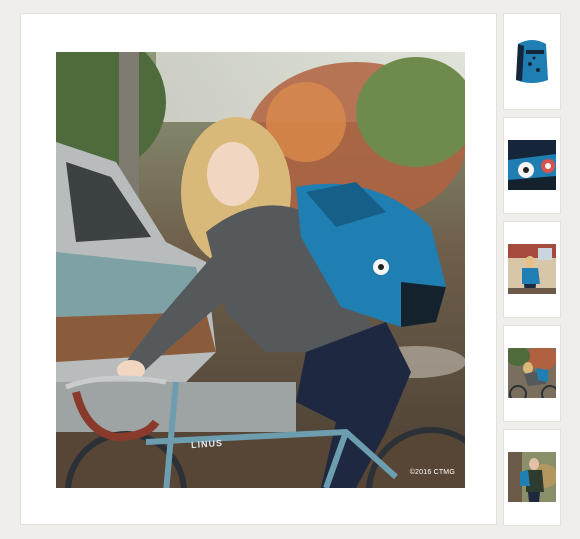  I want to click on copyright-text: ©2016 CTMG, so click(432, 472).